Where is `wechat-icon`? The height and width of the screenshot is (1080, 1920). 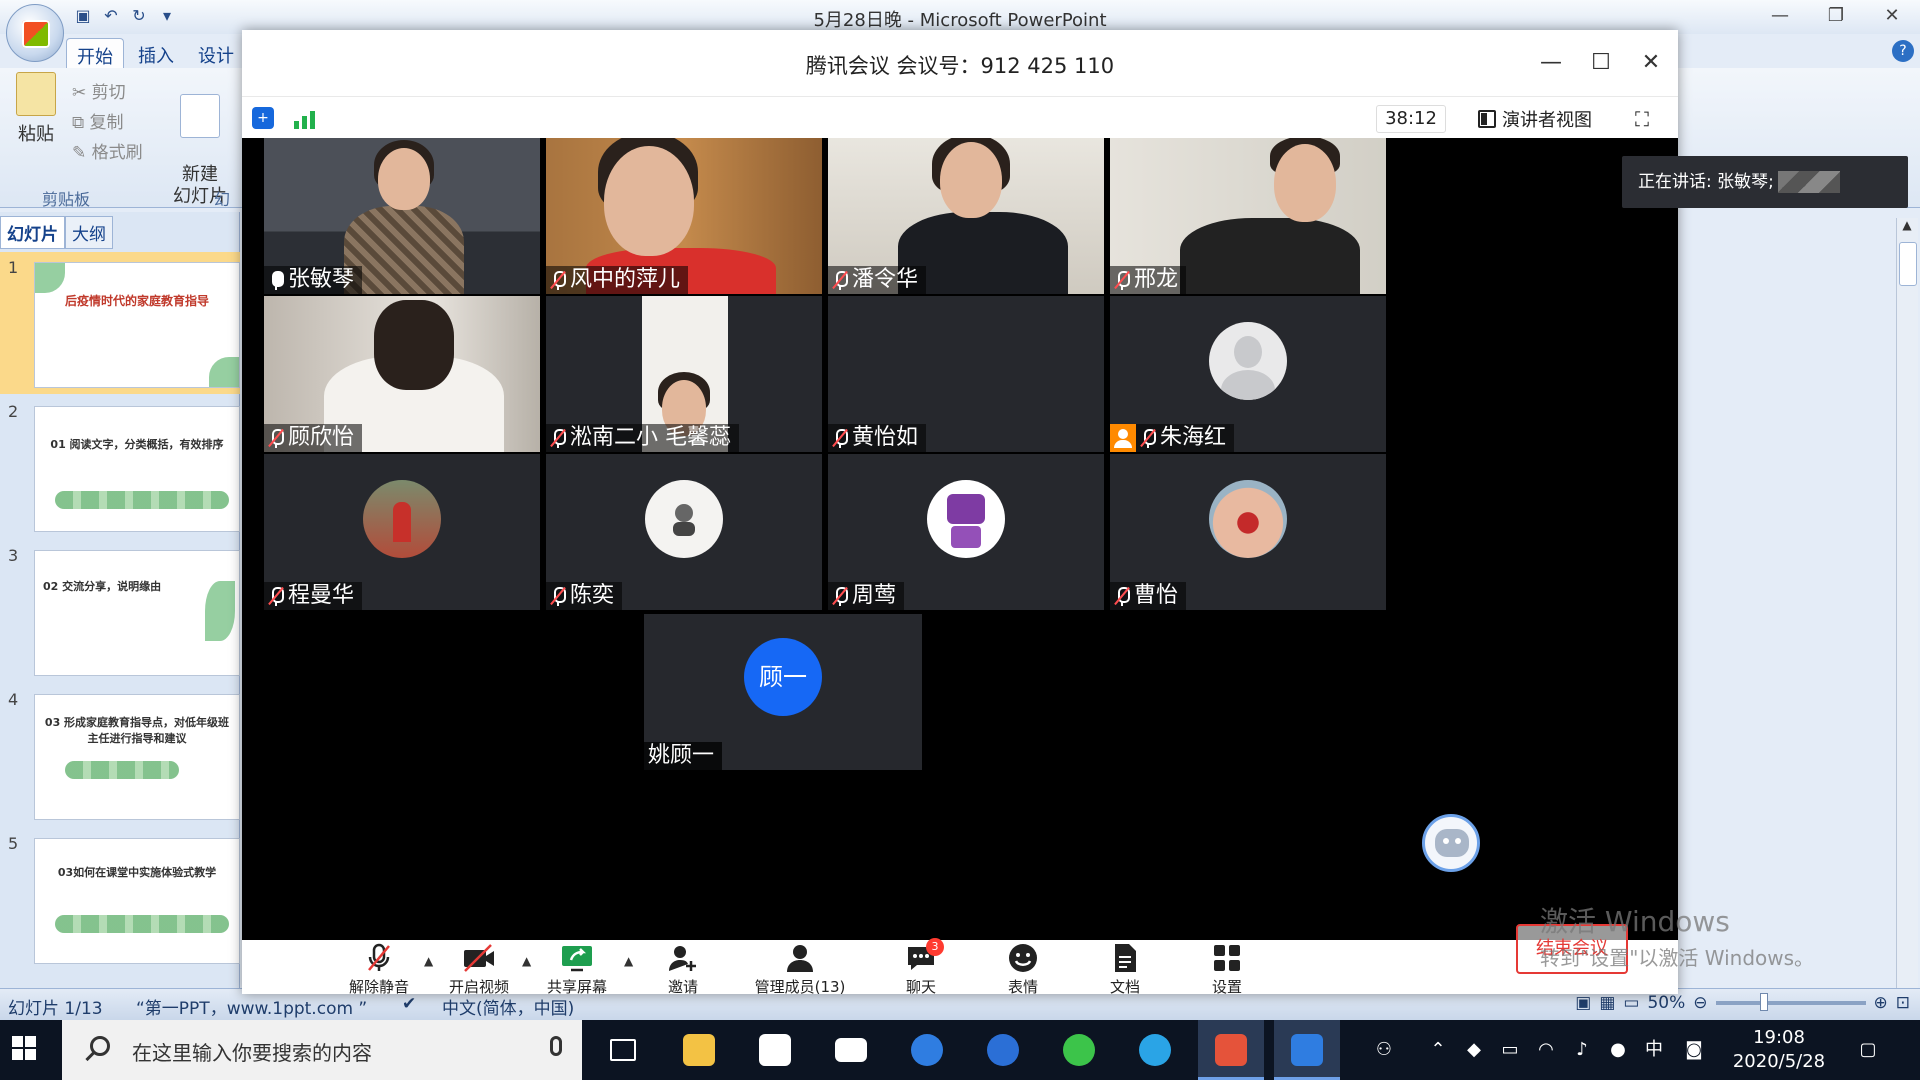 wechat-icon is located at coordinates (1079, 1050).